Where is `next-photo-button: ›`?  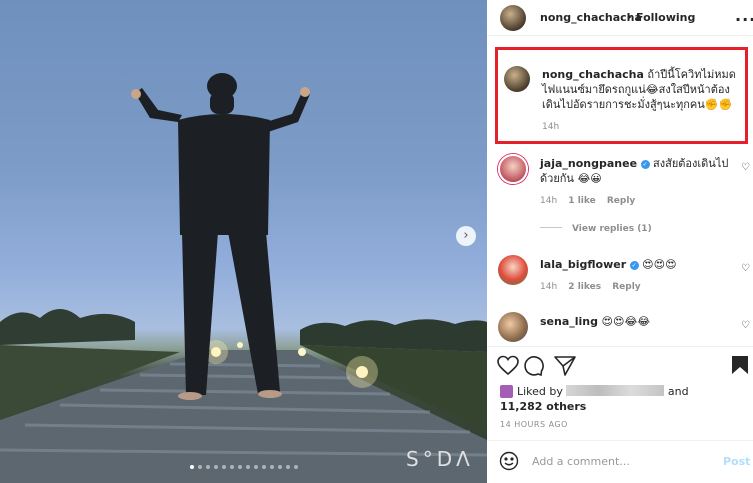 next-photo-button: › is located at coordinates (466, 236).